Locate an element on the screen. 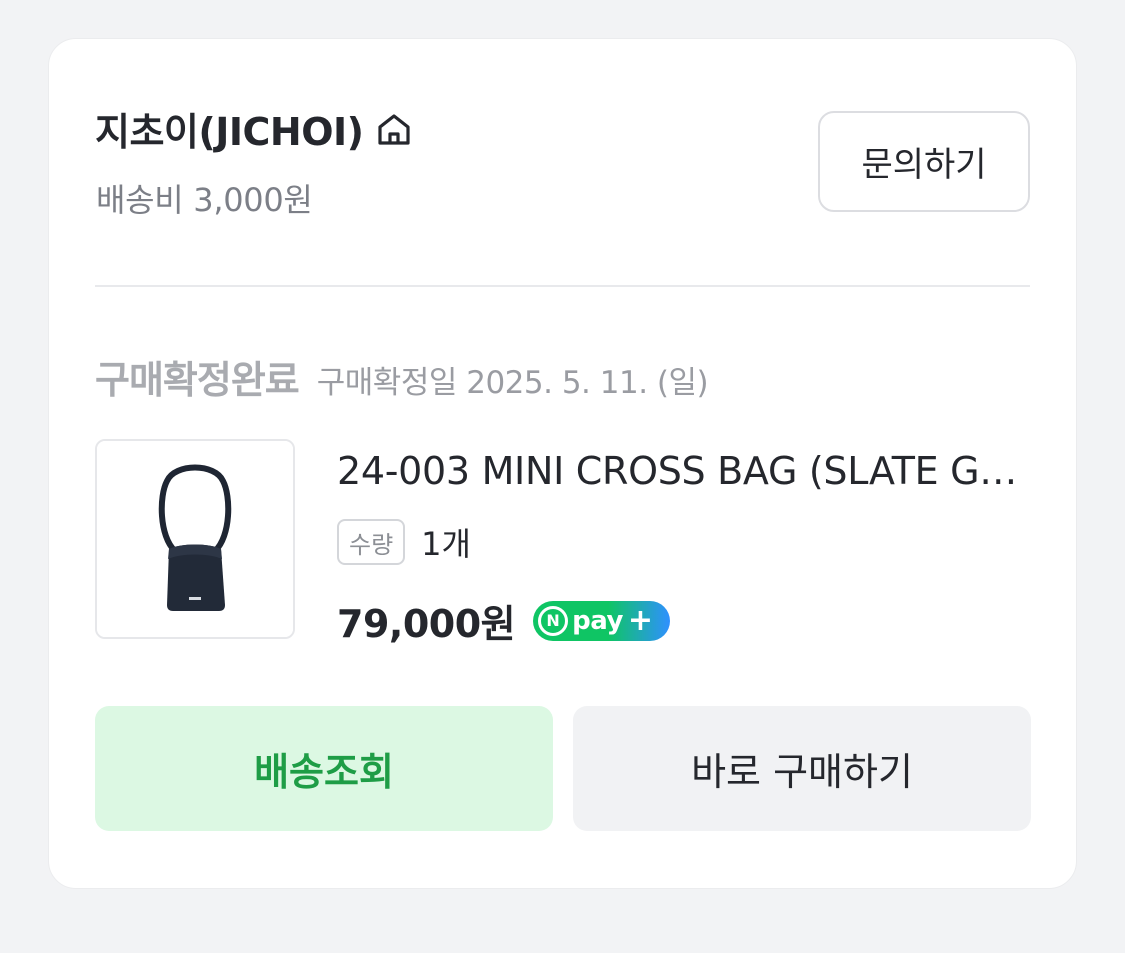 This screenshot has height=953, width=1125. quantity-row: 수량 1개 is located at coordinates (404, 542).